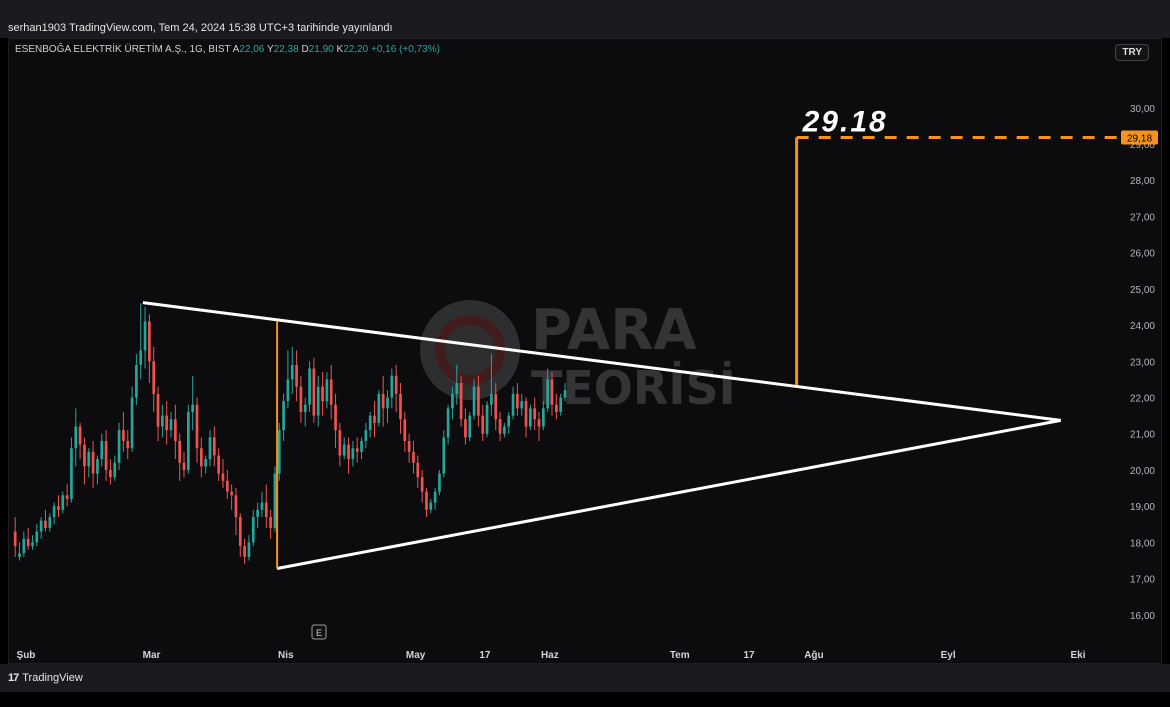  What do you see at coordinates (1142, 326) in the screenshot?
I see `y-tick-label: 24,00` at bounding box center [1142, 326].